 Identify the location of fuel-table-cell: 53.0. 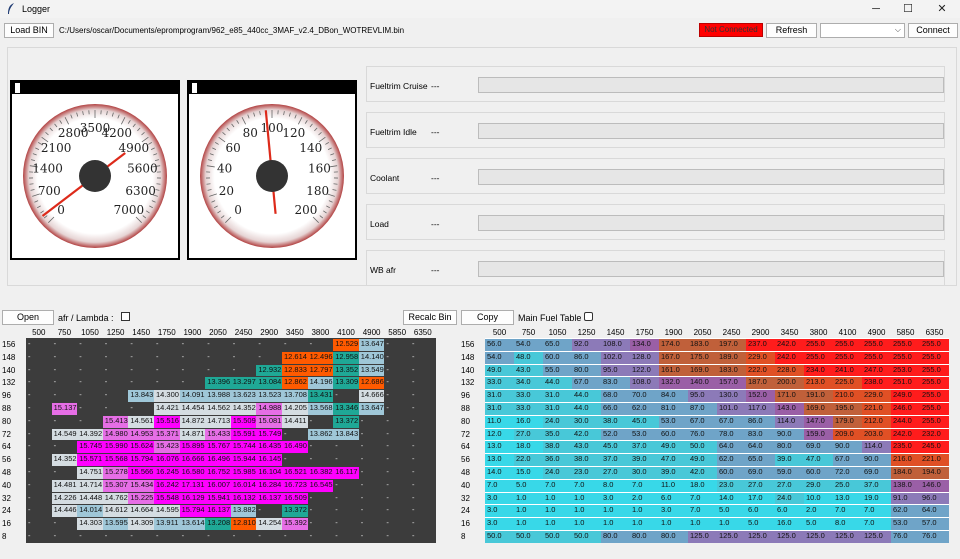
(905, 524).